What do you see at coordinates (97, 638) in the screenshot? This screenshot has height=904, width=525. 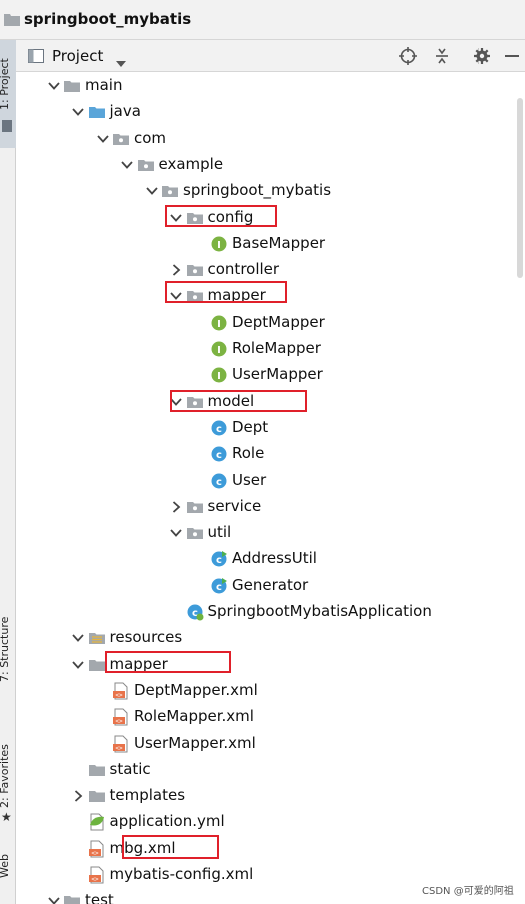 I see `resources-folder-icon` at bounding box center [97, 638].